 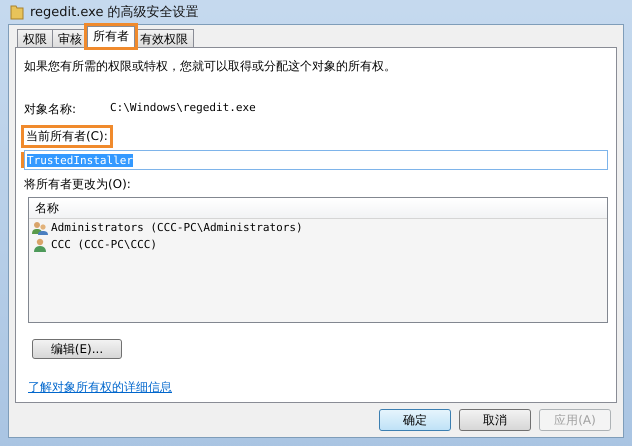 What do you see at coordinates (100, 387) in the screenshot?
I see `ownership-info-link: 了解对象所有权的详细信息` at bounding box center [100, 387].